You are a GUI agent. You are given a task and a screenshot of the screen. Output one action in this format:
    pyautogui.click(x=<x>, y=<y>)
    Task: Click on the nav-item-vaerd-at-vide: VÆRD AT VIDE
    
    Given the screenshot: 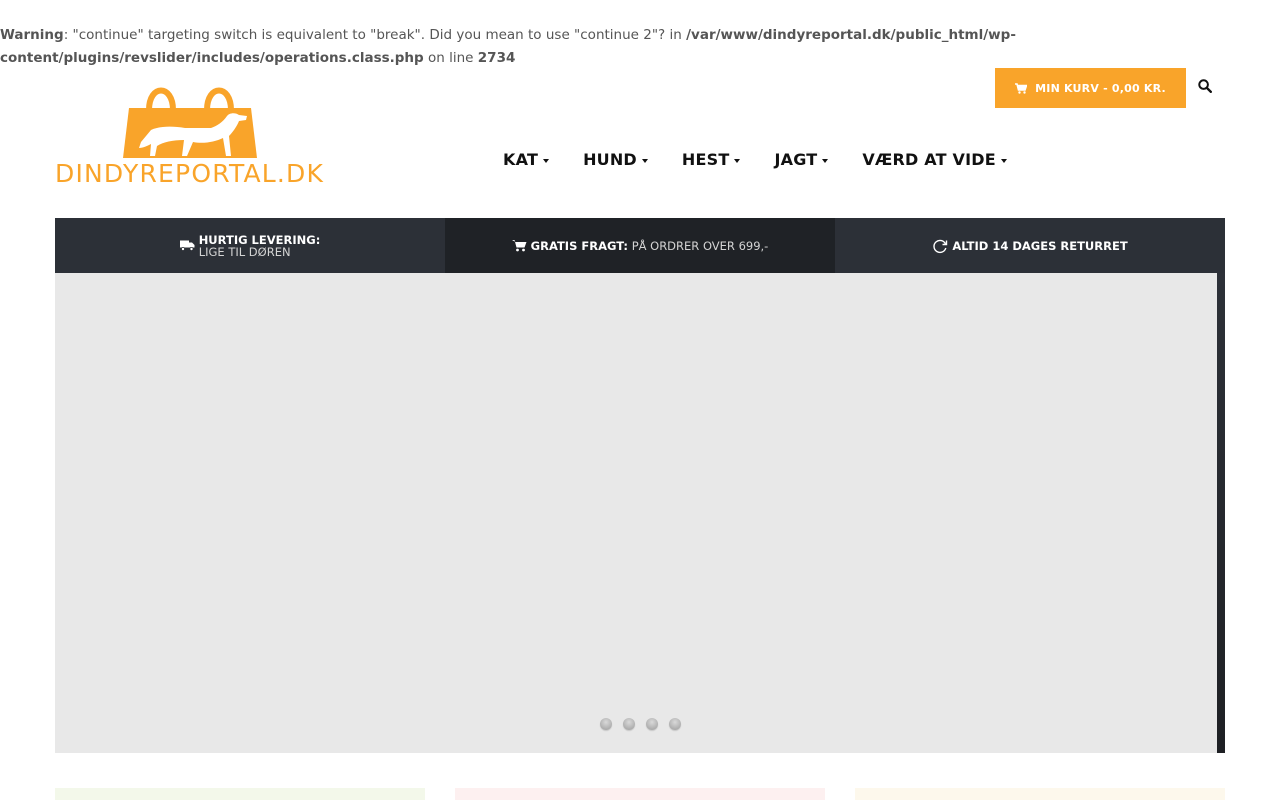 What is the action you would take?
    pyautogui.click(x=934, y=159)
    